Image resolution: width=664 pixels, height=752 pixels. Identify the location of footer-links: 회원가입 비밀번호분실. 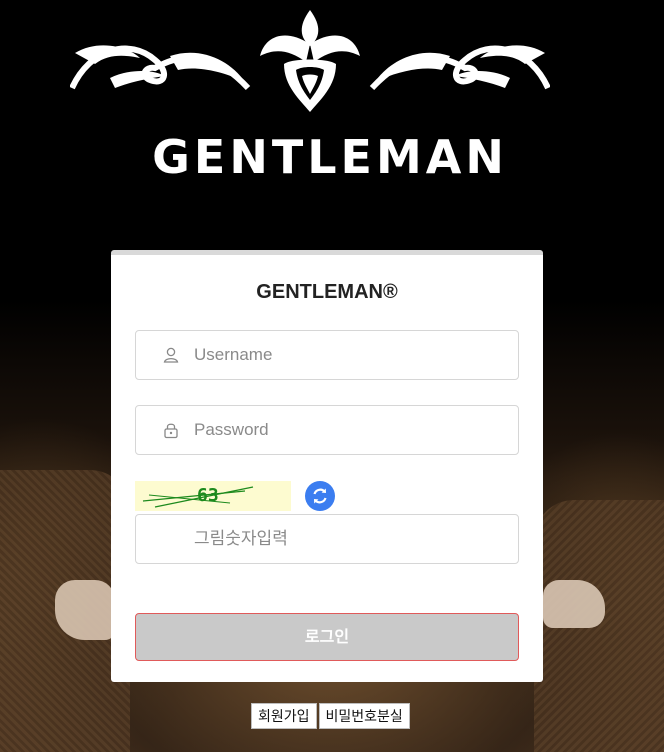
(331, 716).